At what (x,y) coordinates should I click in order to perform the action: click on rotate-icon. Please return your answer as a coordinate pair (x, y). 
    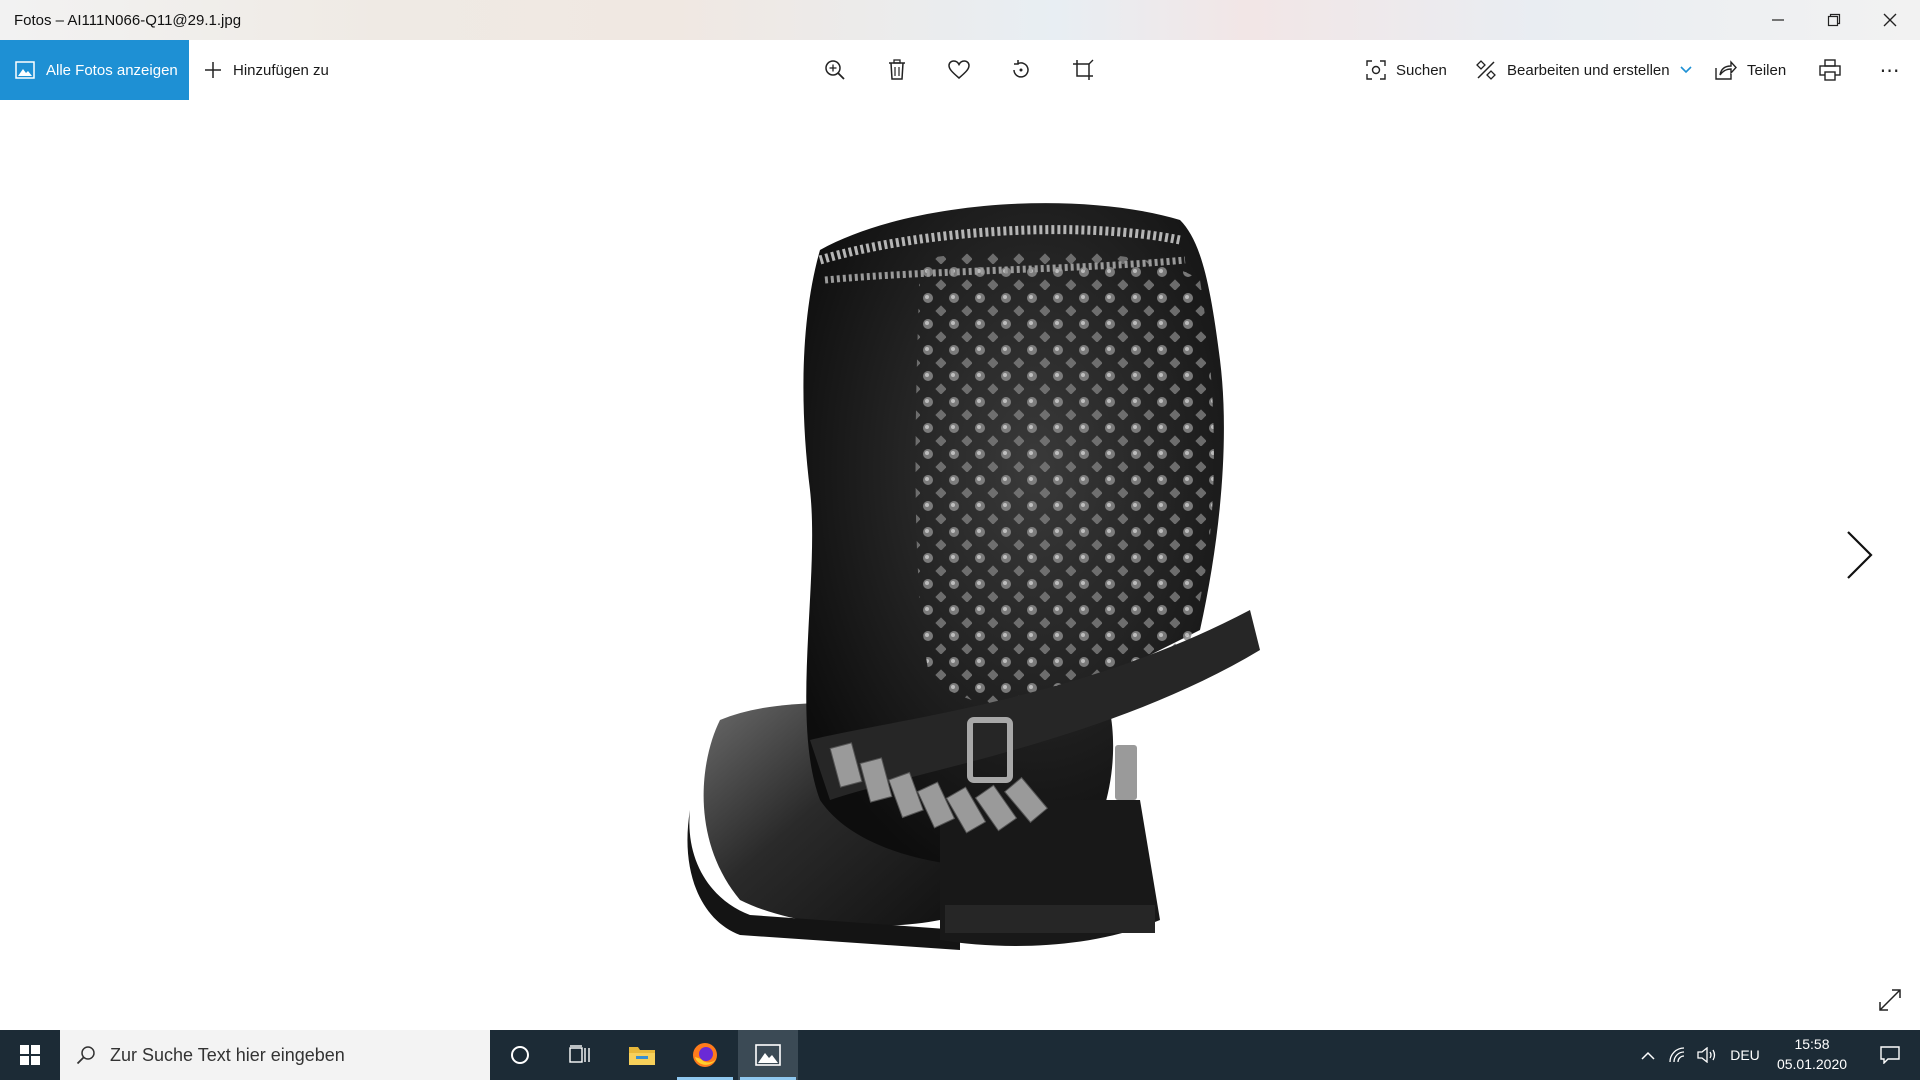
    Looking at the image, I should click on (1021, 69).